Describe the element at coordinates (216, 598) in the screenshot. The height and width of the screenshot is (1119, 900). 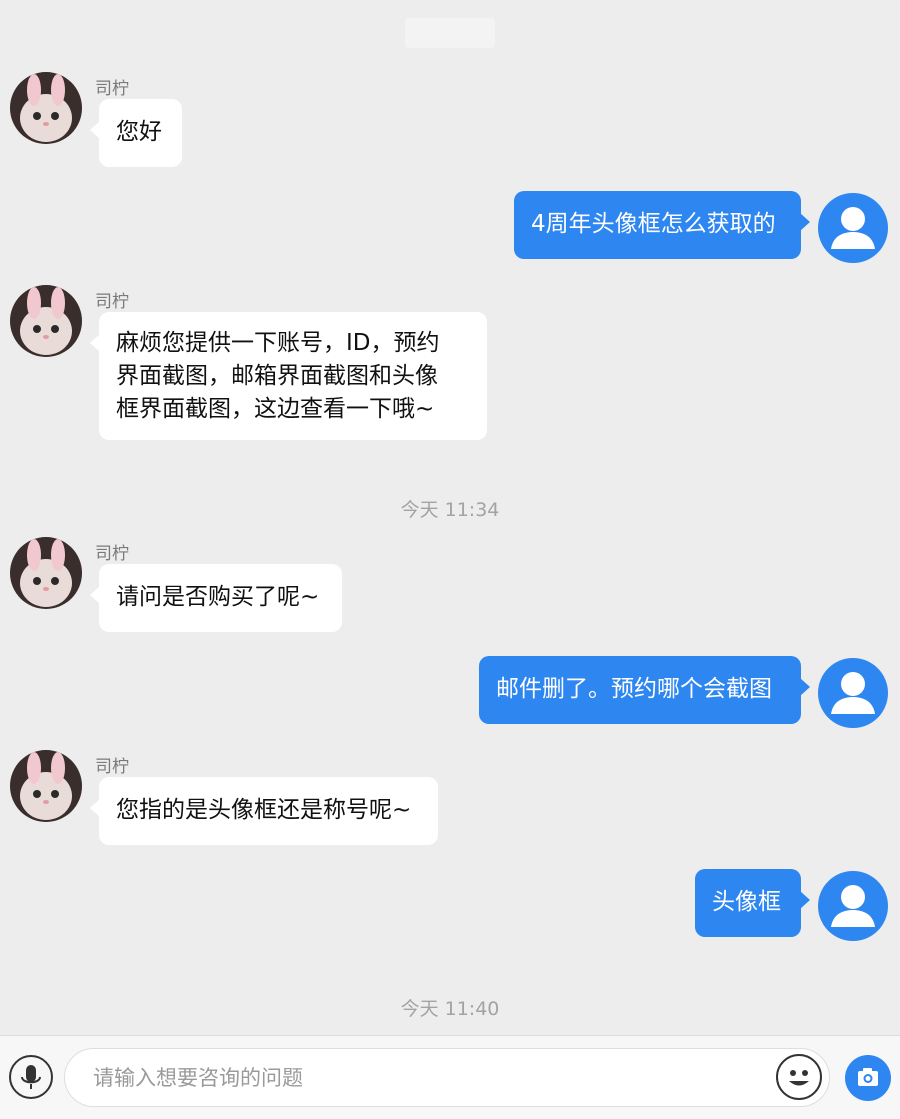
I see `message-bubble-agent: 请问是否购买了呢~` at that location.